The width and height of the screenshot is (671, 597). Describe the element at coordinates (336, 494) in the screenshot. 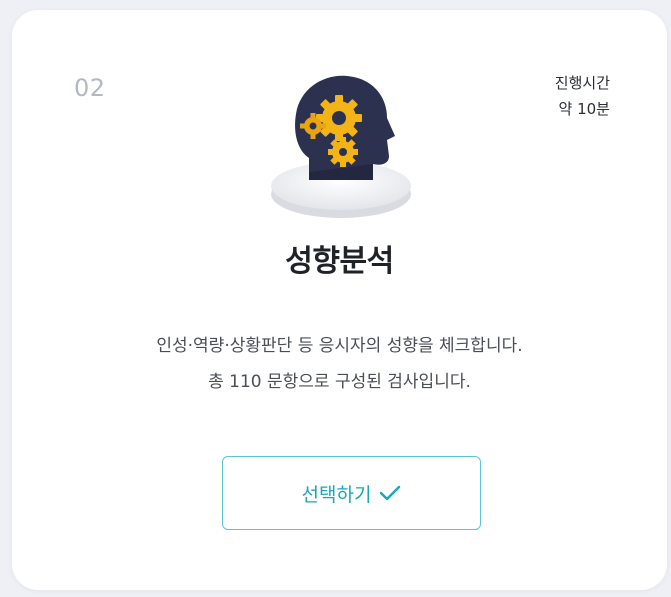

I see `select-button-label: 선택하기` at that location.